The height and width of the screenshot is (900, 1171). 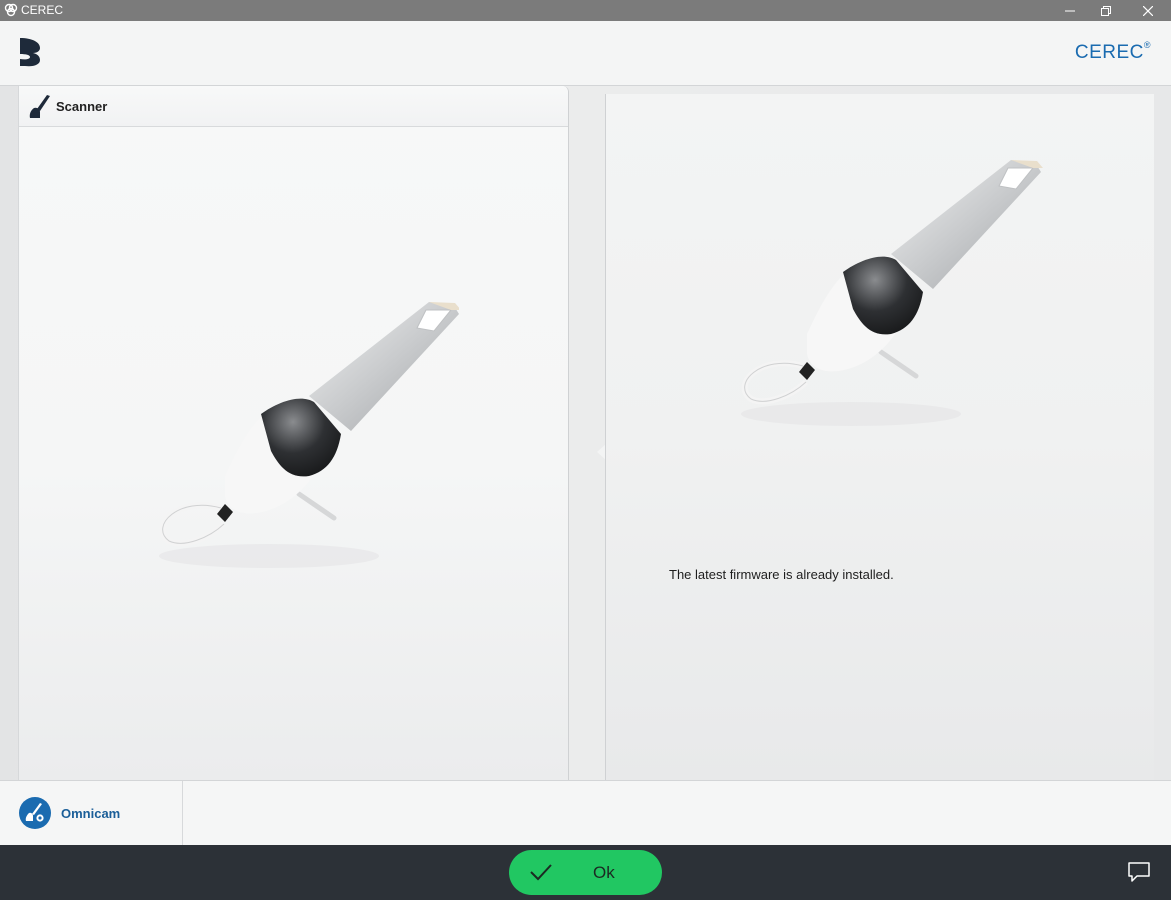 I want to click on window-title: CEREC, so click(x=42, y=10).